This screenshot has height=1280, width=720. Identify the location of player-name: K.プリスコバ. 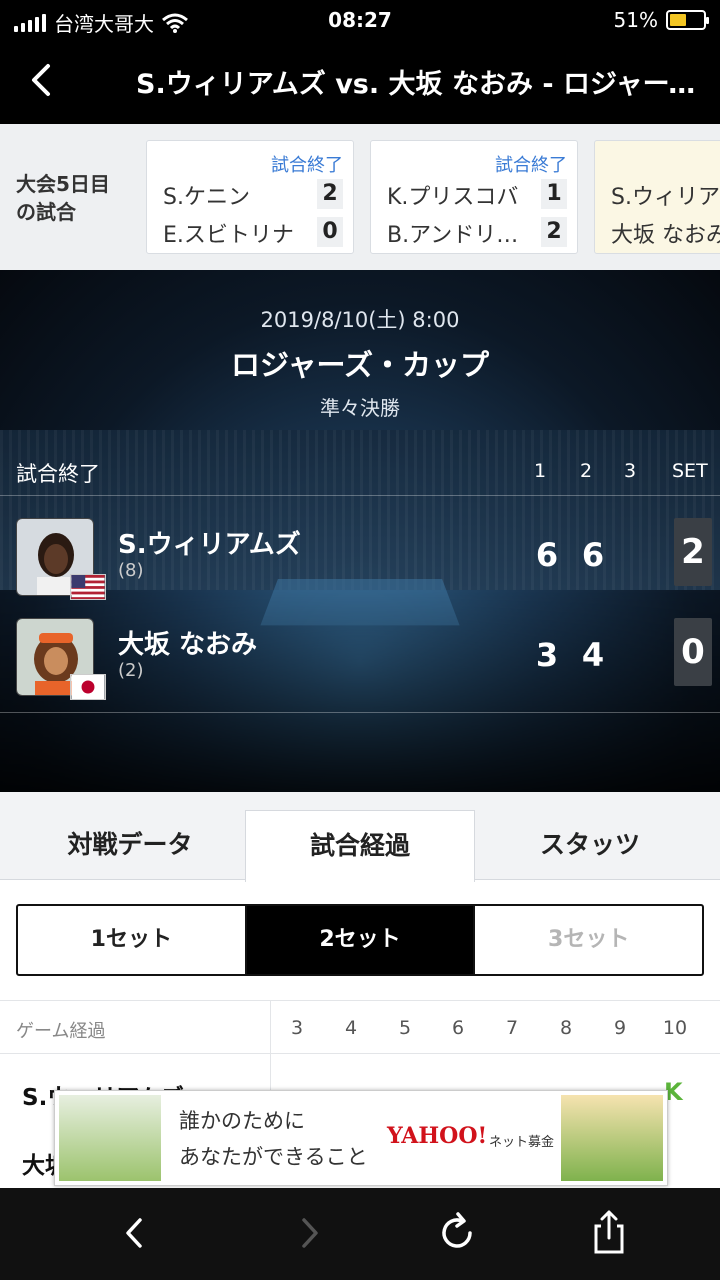
(453, 197).